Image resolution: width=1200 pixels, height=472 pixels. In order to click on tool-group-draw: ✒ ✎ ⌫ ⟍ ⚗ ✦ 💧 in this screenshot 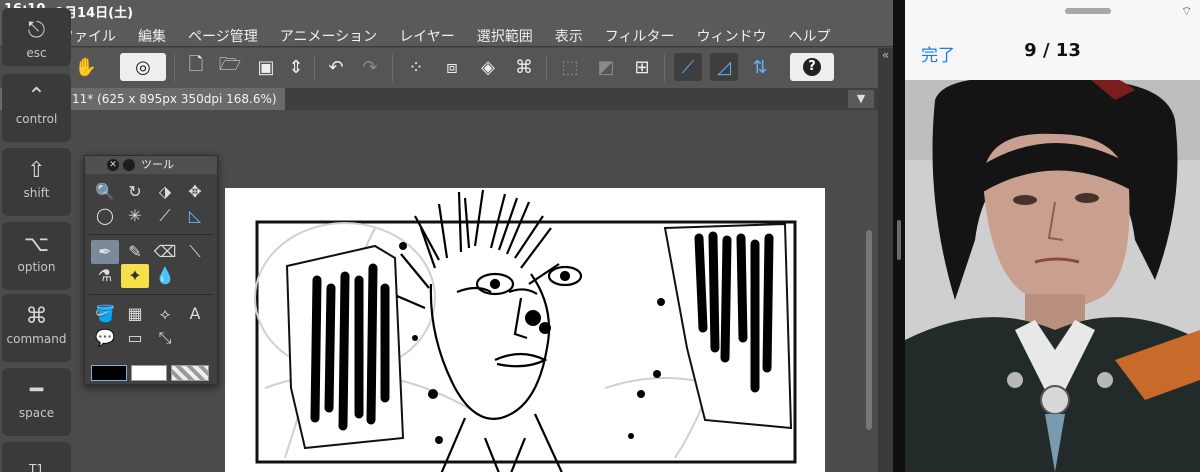, I will do `click(151, 264)`.